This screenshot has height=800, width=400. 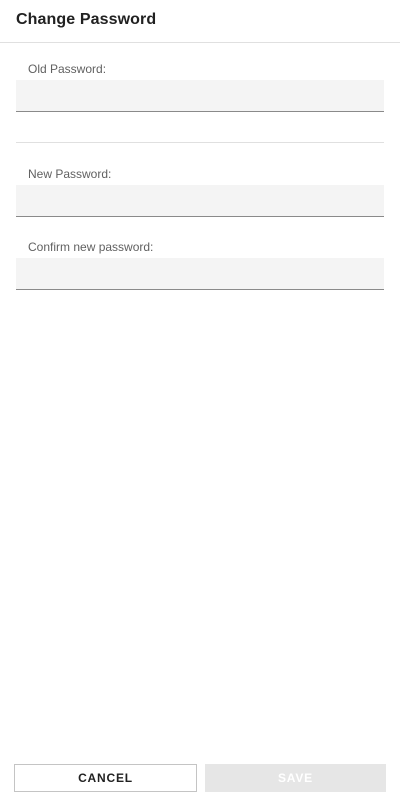 I want to click on confirm-password-field: Confirm new password:, so click(x=200, y=265).